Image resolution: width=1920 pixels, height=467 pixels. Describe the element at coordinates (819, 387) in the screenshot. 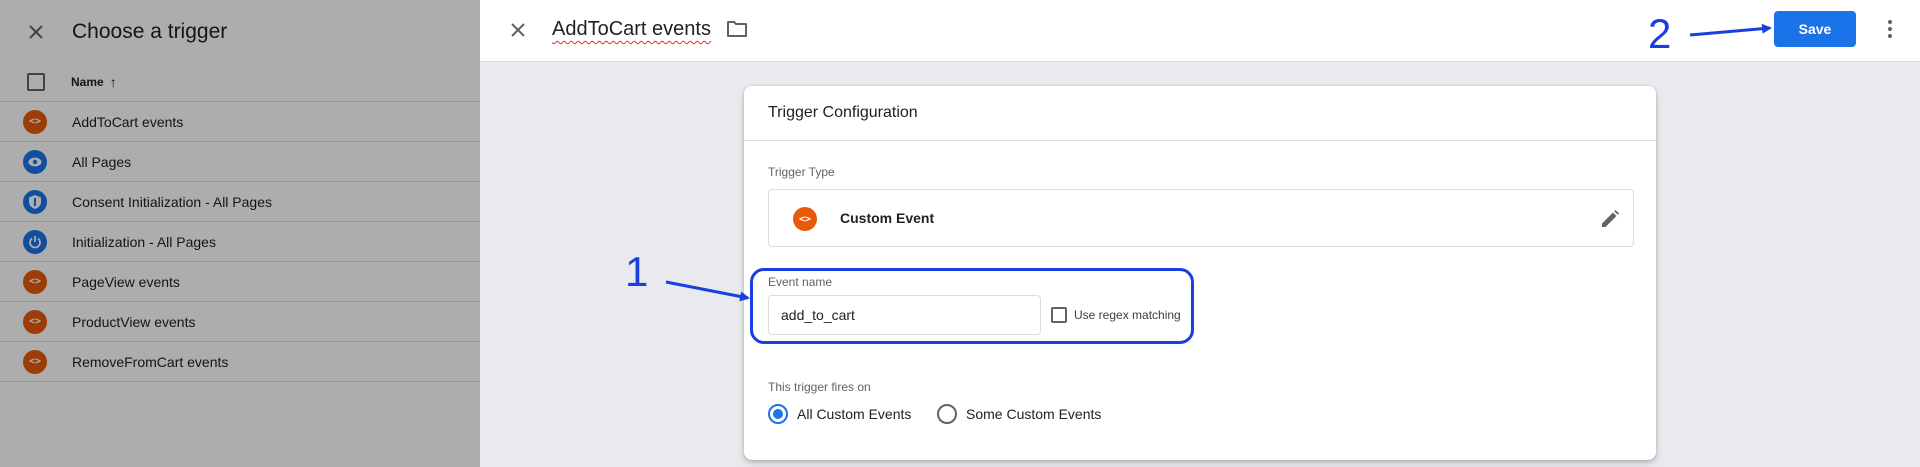

I see `fires-on-label: This trigger fires on` at that location.